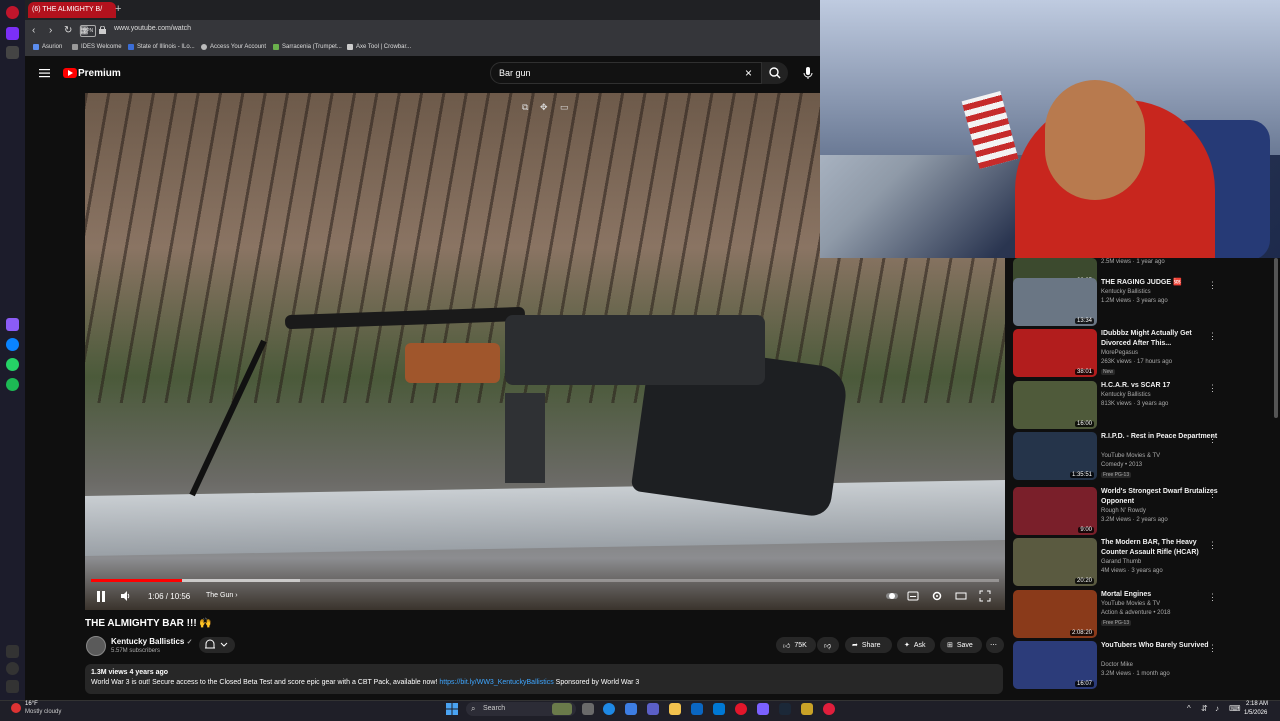  I want to click on channel-avatar, so click(96, 646).